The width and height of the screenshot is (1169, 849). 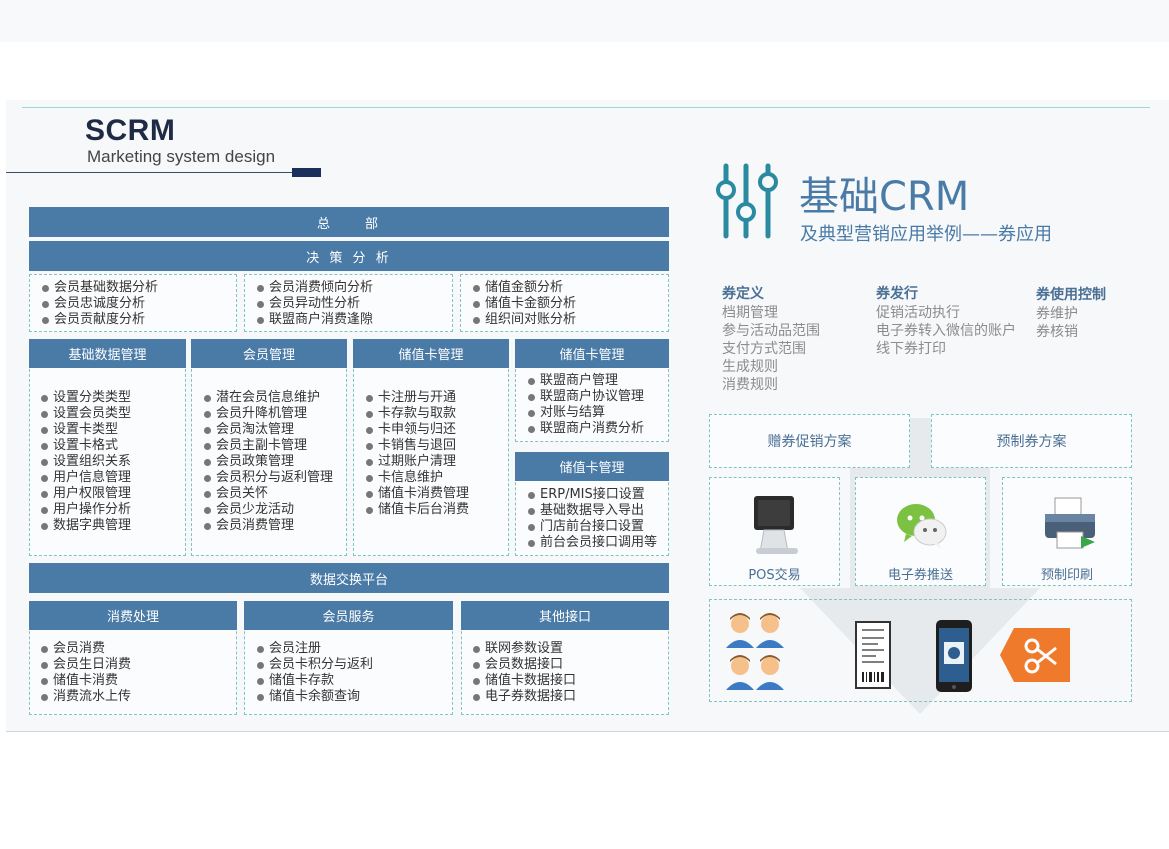 I want to click on list-item: 储值卡存款, so click(x=315, y=681).